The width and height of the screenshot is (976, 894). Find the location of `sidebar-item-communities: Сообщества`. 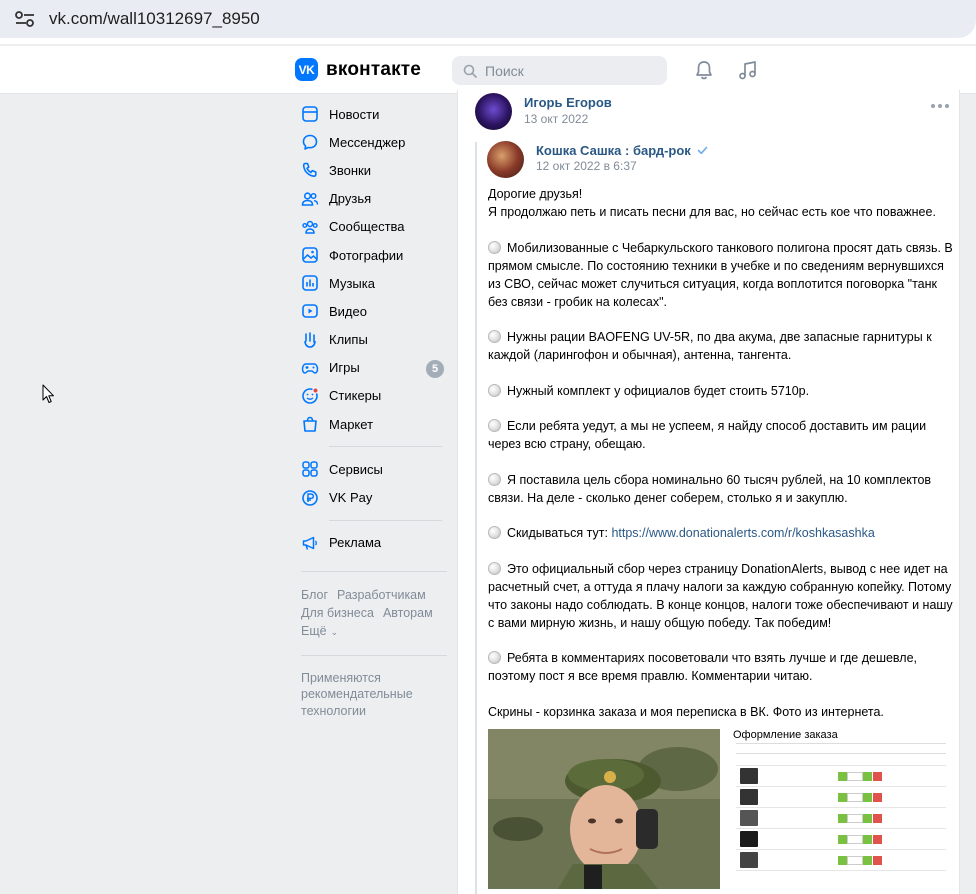

sidebar-item-communities: Сообщества is located at coordinates (374, 227).